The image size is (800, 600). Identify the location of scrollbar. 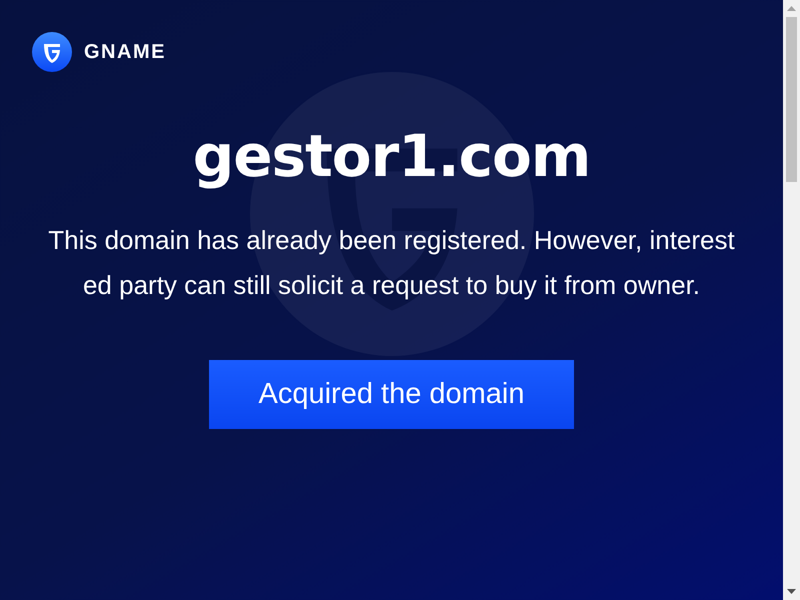
(791, 300).